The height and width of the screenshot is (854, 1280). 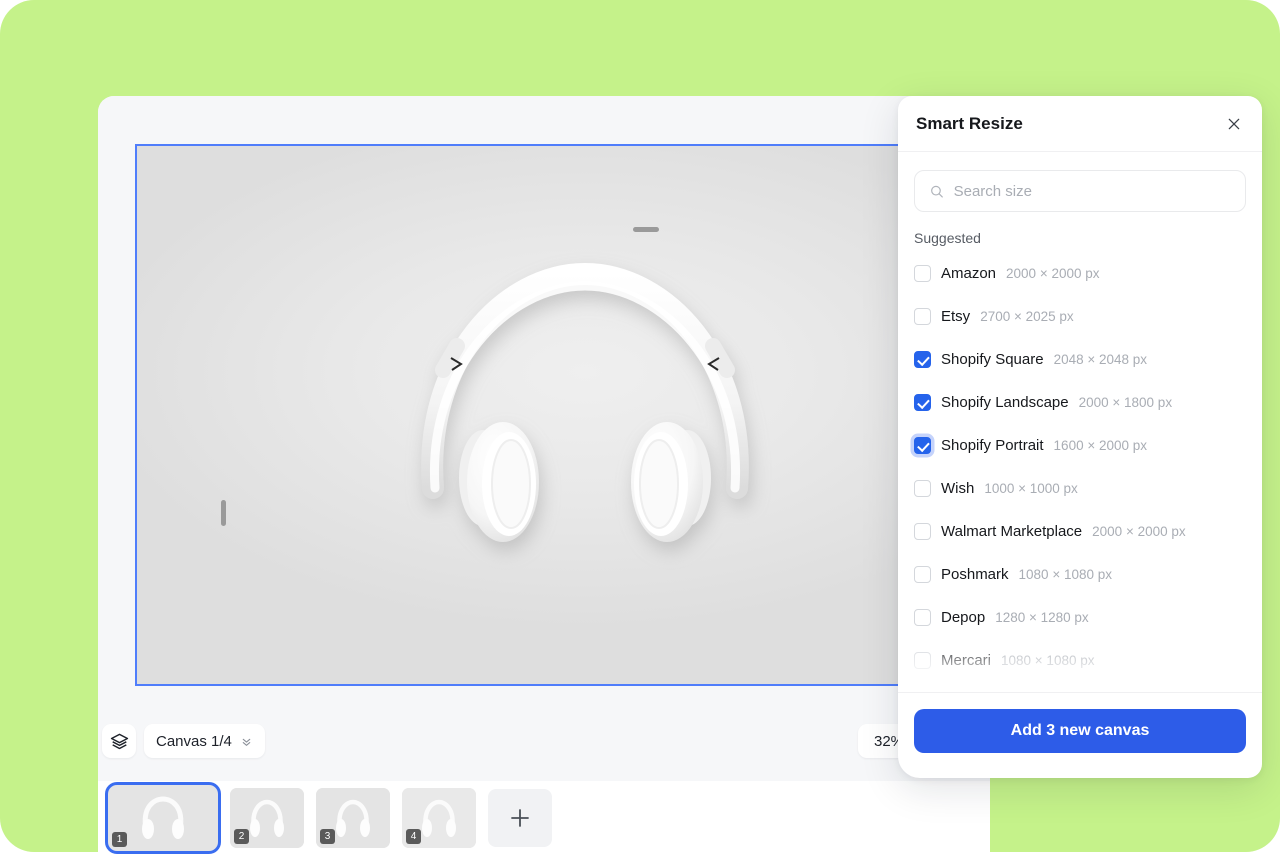 What do you see at coordinates (1005, 402) in the screenshot?
I see `size-option-name: Shopify Landscape` at bounding box center [1005, 402].